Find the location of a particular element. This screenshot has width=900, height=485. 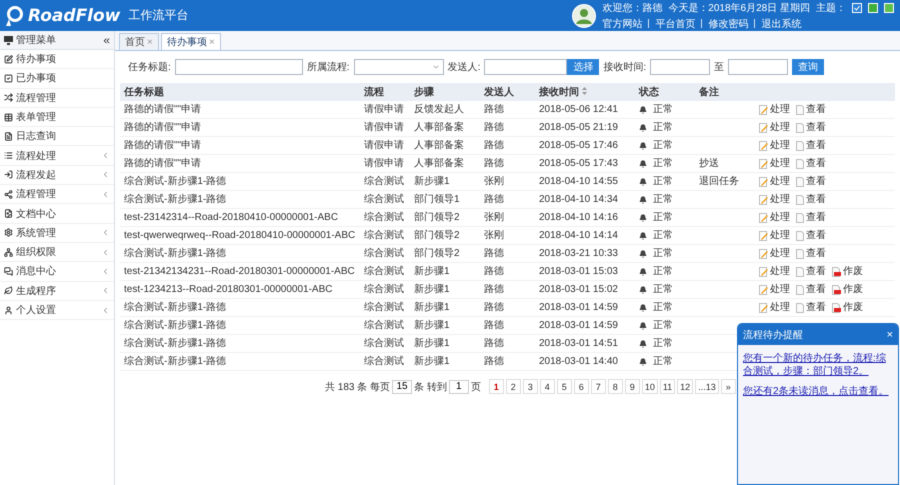

header-link: 官方网站 is located at coordinates (622, 23).